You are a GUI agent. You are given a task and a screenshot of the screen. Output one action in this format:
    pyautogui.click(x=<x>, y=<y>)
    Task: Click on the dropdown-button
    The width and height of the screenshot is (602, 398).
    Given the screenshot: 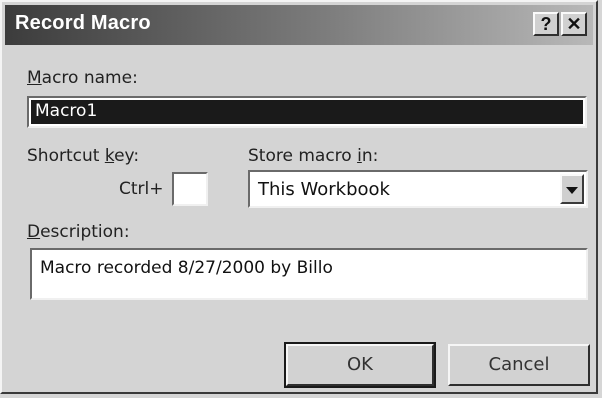 What is the action you would take?
    pyautogui.click(x=572, y=189)
    